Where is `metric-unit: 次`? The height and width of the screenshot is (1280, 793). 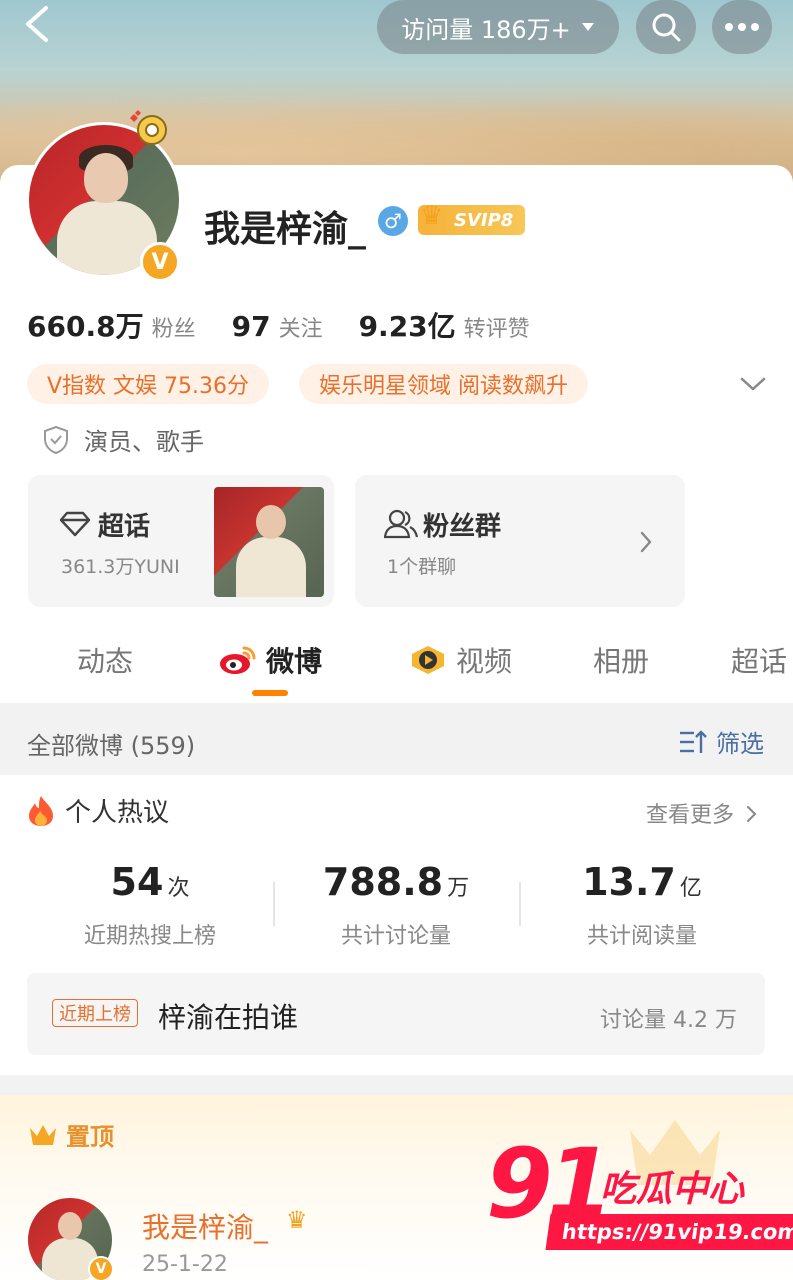
metric-unit: 次 is located at coordinates (178, 888).